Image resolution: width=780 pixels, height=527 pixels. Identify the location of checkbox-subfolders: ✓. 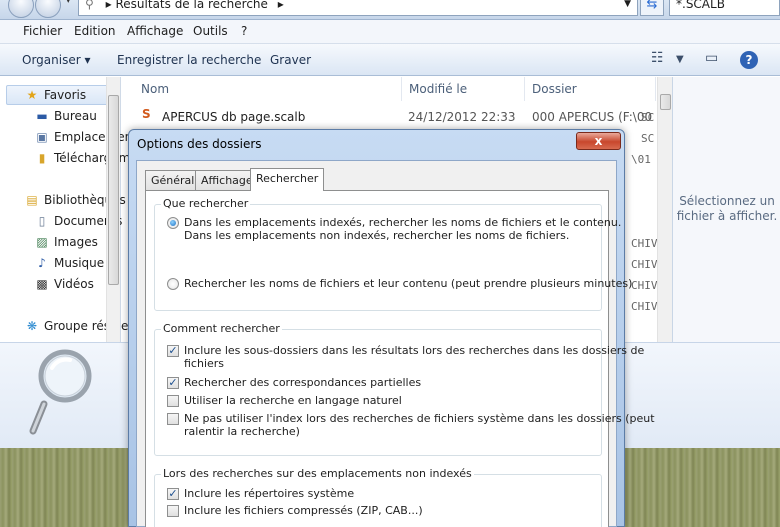
(173, 351).